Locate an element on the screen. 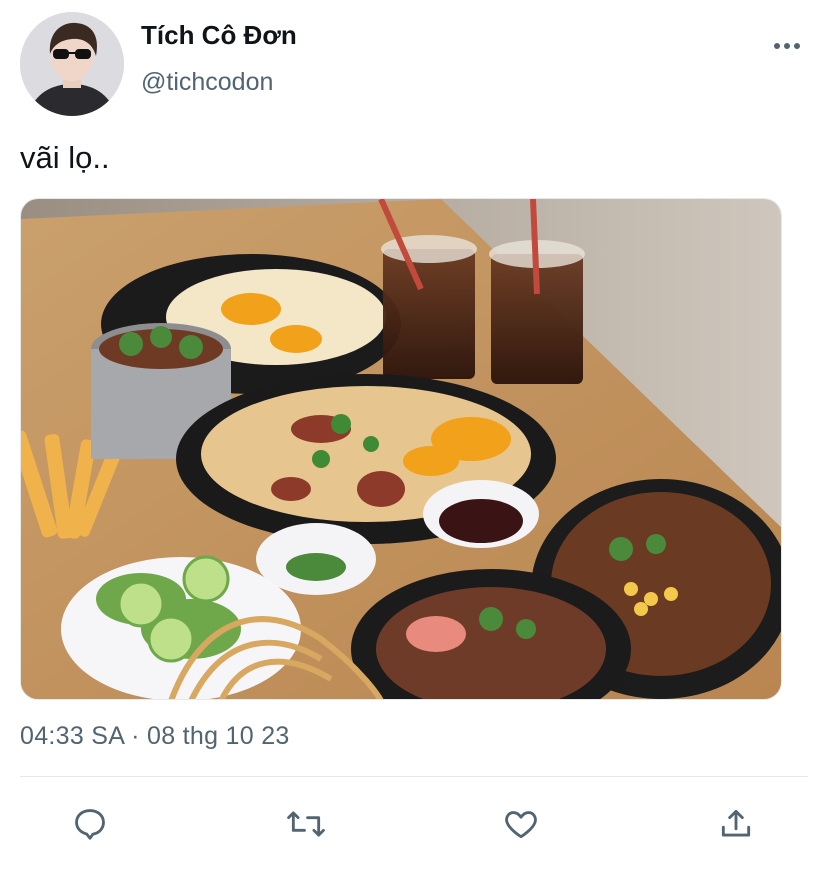  more-options-button is located at coordinates (787, 46).